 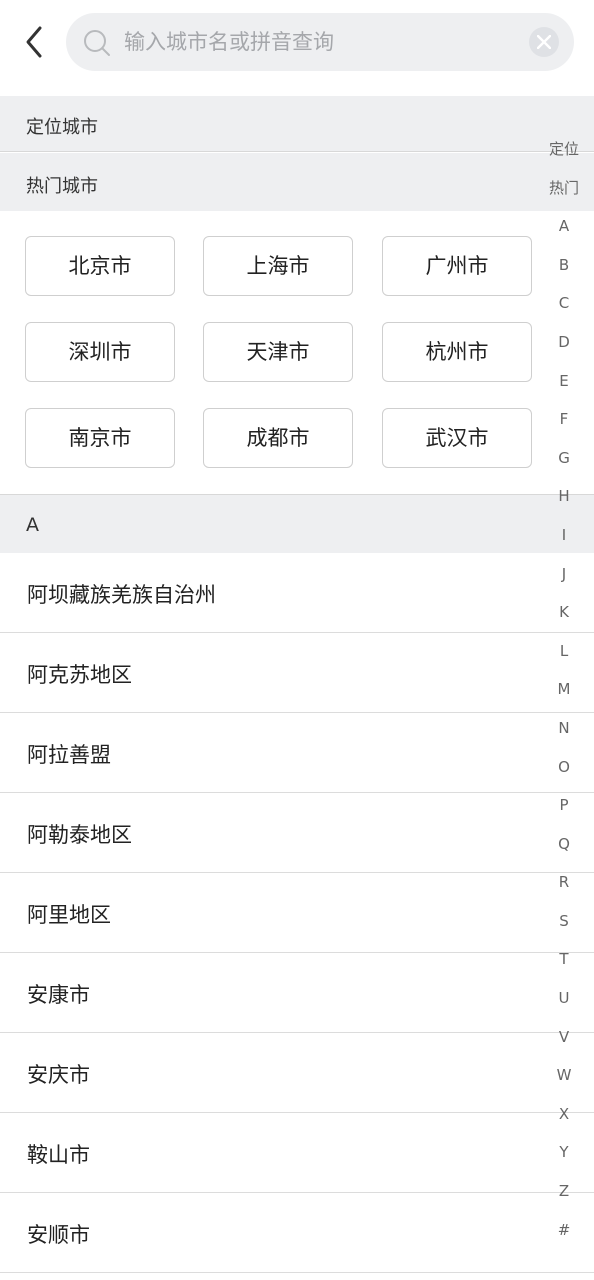 What do you see at coordinates (278, 438) in the screenshot?
I see `hot-city-button: 成都市` at bounding box center [278, 438].